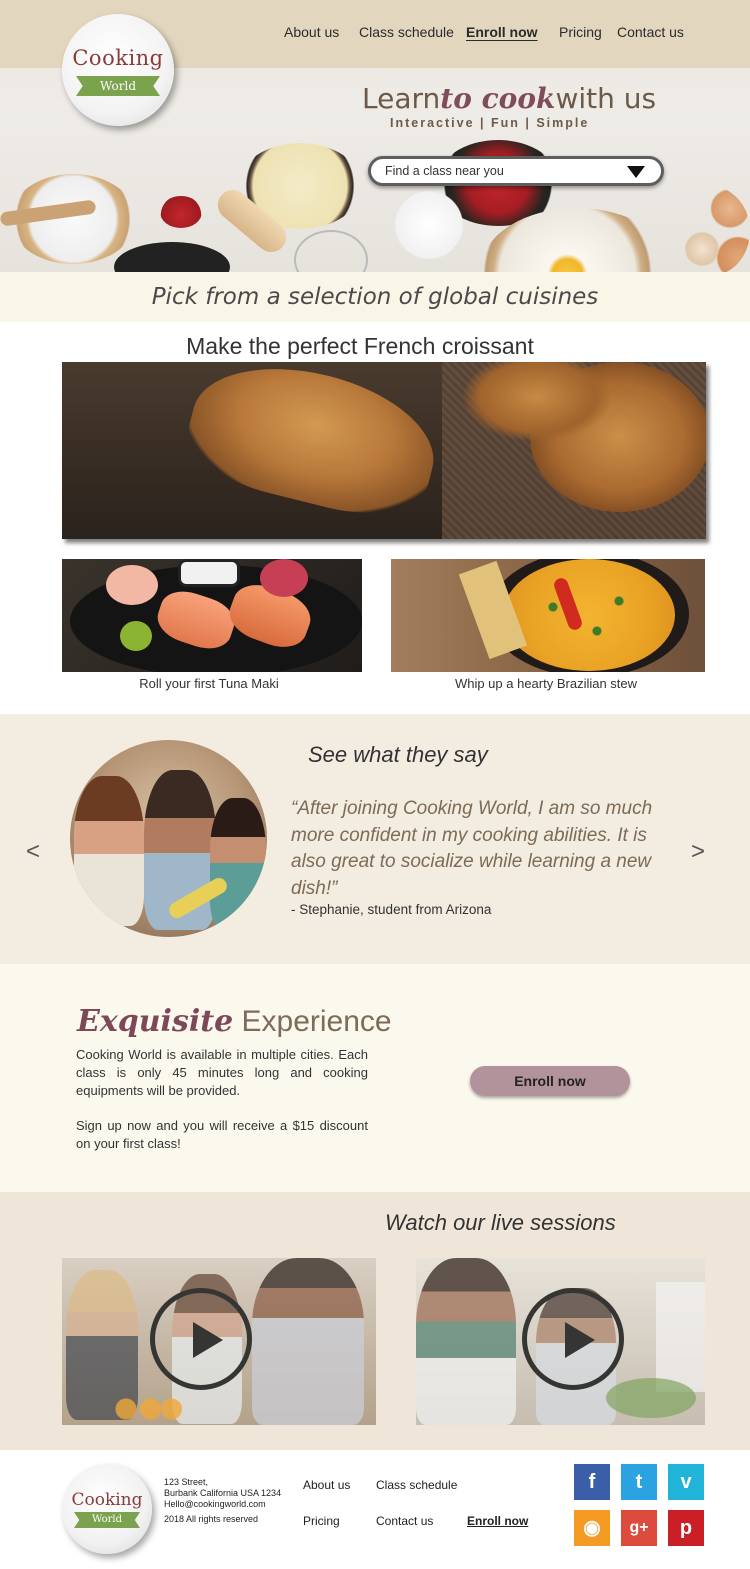 Image resolution: width=750 pixels, height=1569 pixels. I want to click on pinterest-icon: p, so click(686, 1528).